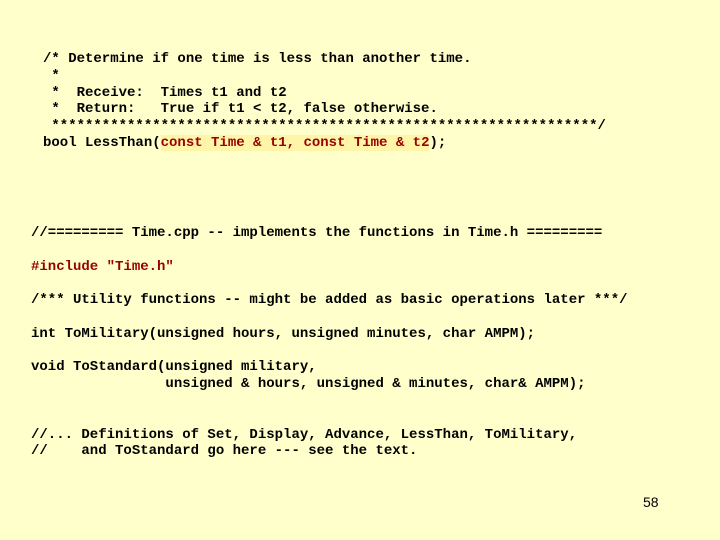 This screenshot has height=540, width=720. I want to click on comment-line-blank: *, so click(51, 76).